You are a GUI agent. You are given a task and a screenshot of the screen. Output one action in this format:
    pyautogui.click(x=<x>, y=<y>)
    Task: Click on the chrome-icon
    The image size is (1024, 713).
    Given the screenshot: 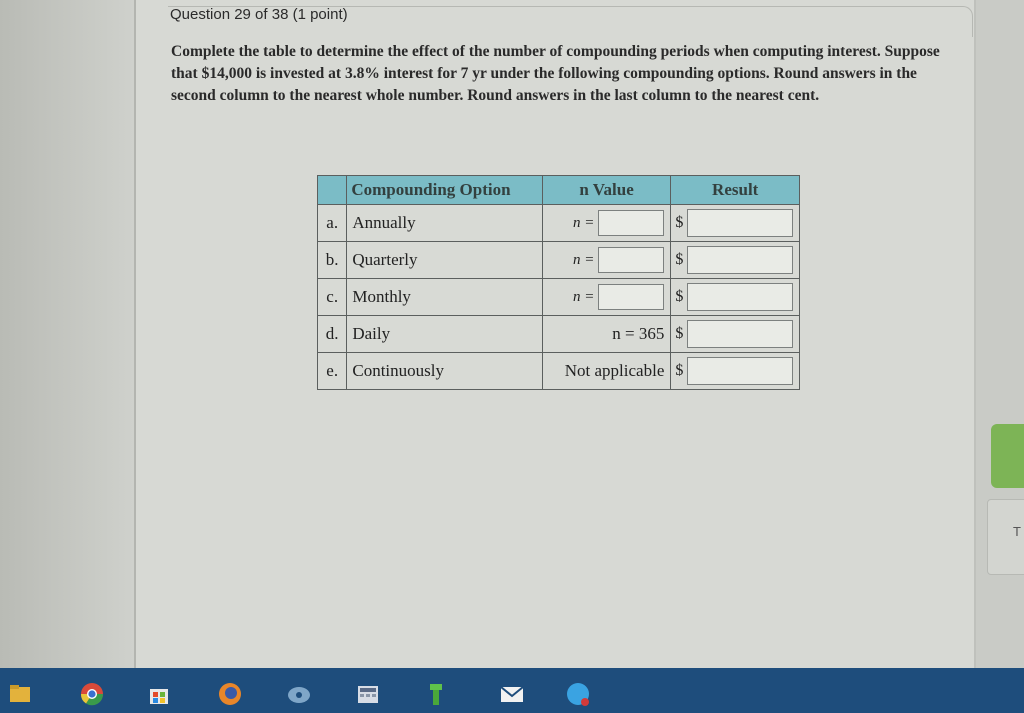 What is the action you would take?
    pyautogui.click(x=92, y=694)
    